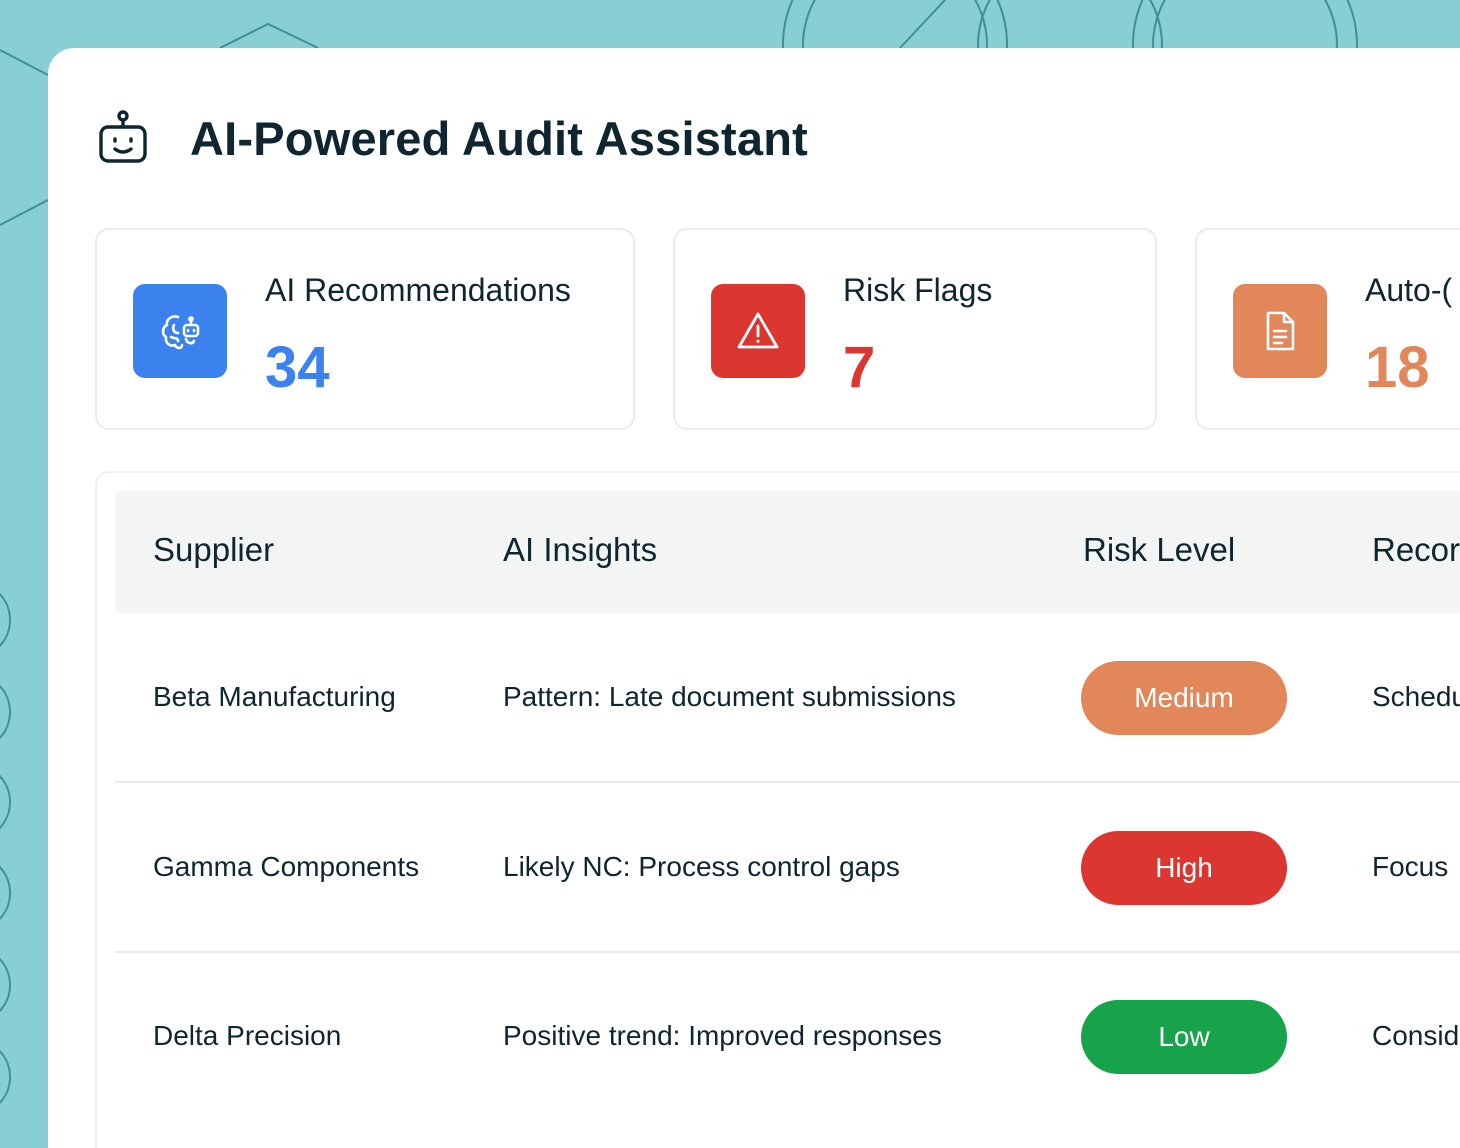  I want to click on stat-label: Risk Flags, so click(918, 290).